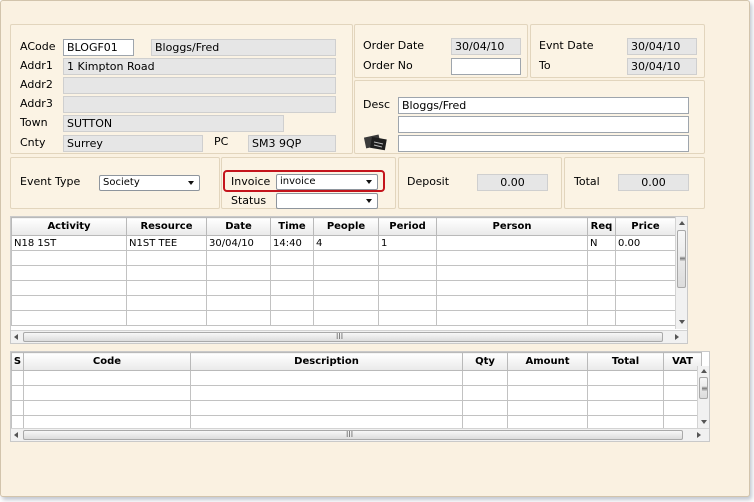 The image size is (754, 502). What do you see at coordinates (292, 143) in the screenshot?
I see `pc-field: SM3 9QP` at bounding box center [292, 143].